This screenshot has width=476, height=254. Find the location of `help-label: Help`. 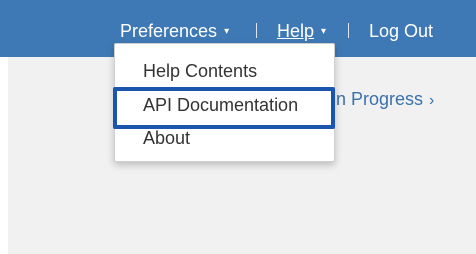

help-label: Help is located at coordinates (296, 31).